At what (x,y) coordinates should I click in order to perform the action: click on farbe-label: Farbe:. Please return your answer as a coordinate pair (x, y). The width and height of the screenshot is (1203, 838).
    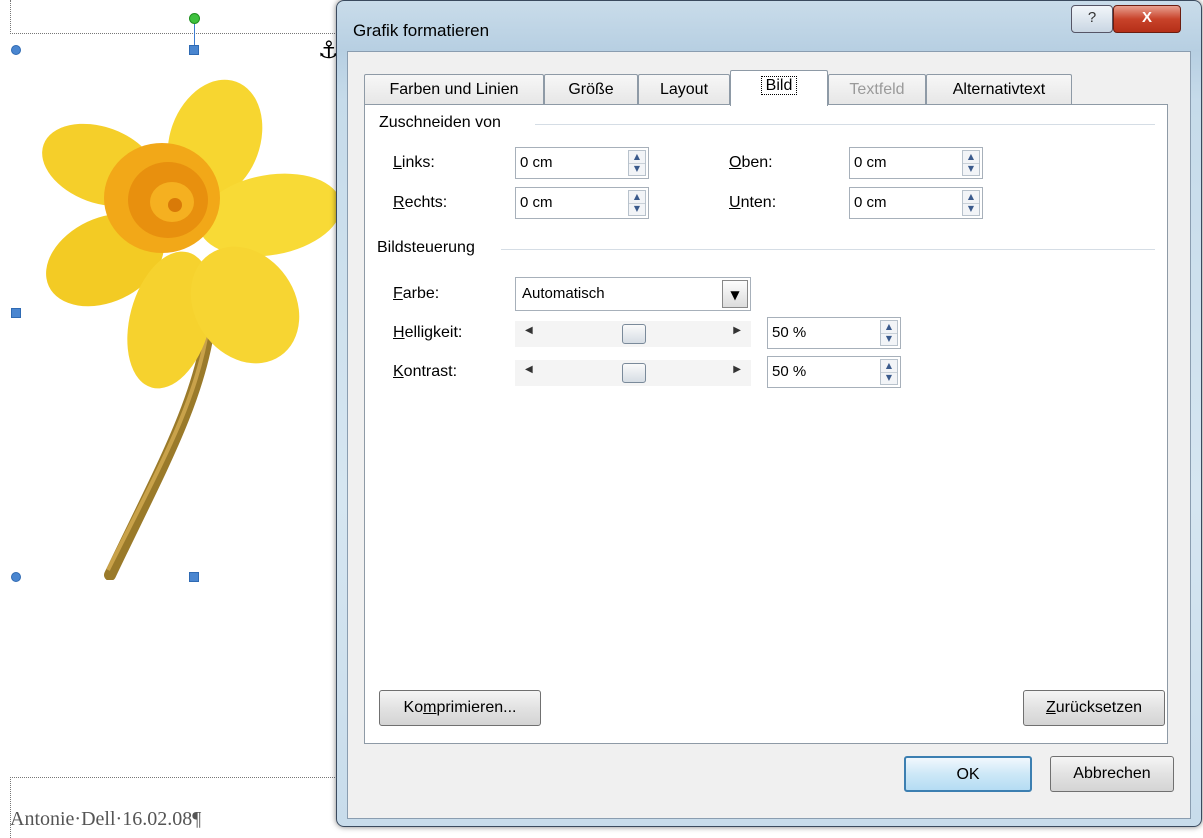
    Looking at the image, I should click on (416, 293).